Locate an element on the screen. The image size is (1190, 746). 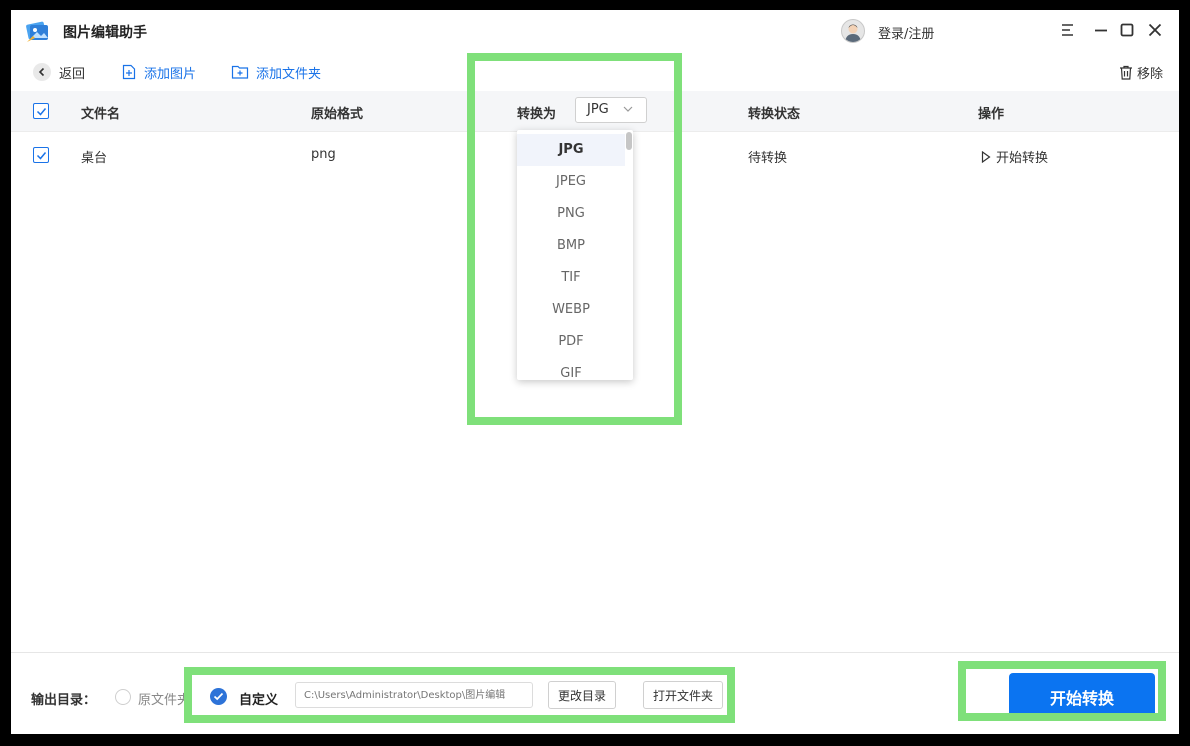
open-folder-button: 打开文件夹 is located at coordinates (683, 695).